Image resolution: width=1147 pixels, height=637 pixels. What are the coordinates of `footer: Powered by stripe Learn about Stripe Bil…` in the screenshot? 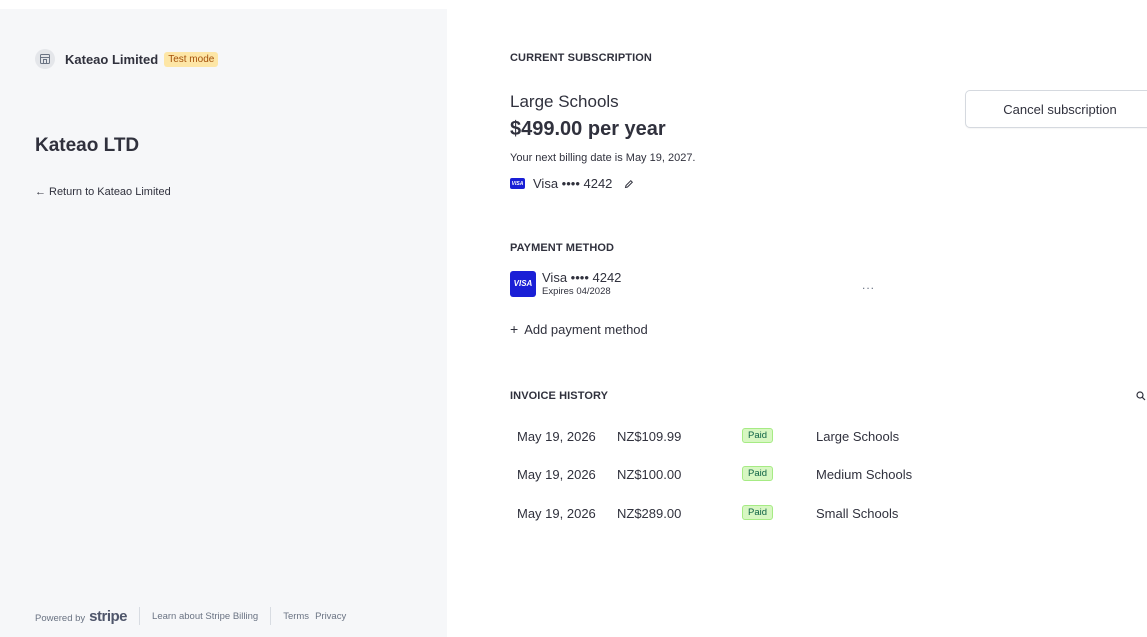 It's located at (190, 616).